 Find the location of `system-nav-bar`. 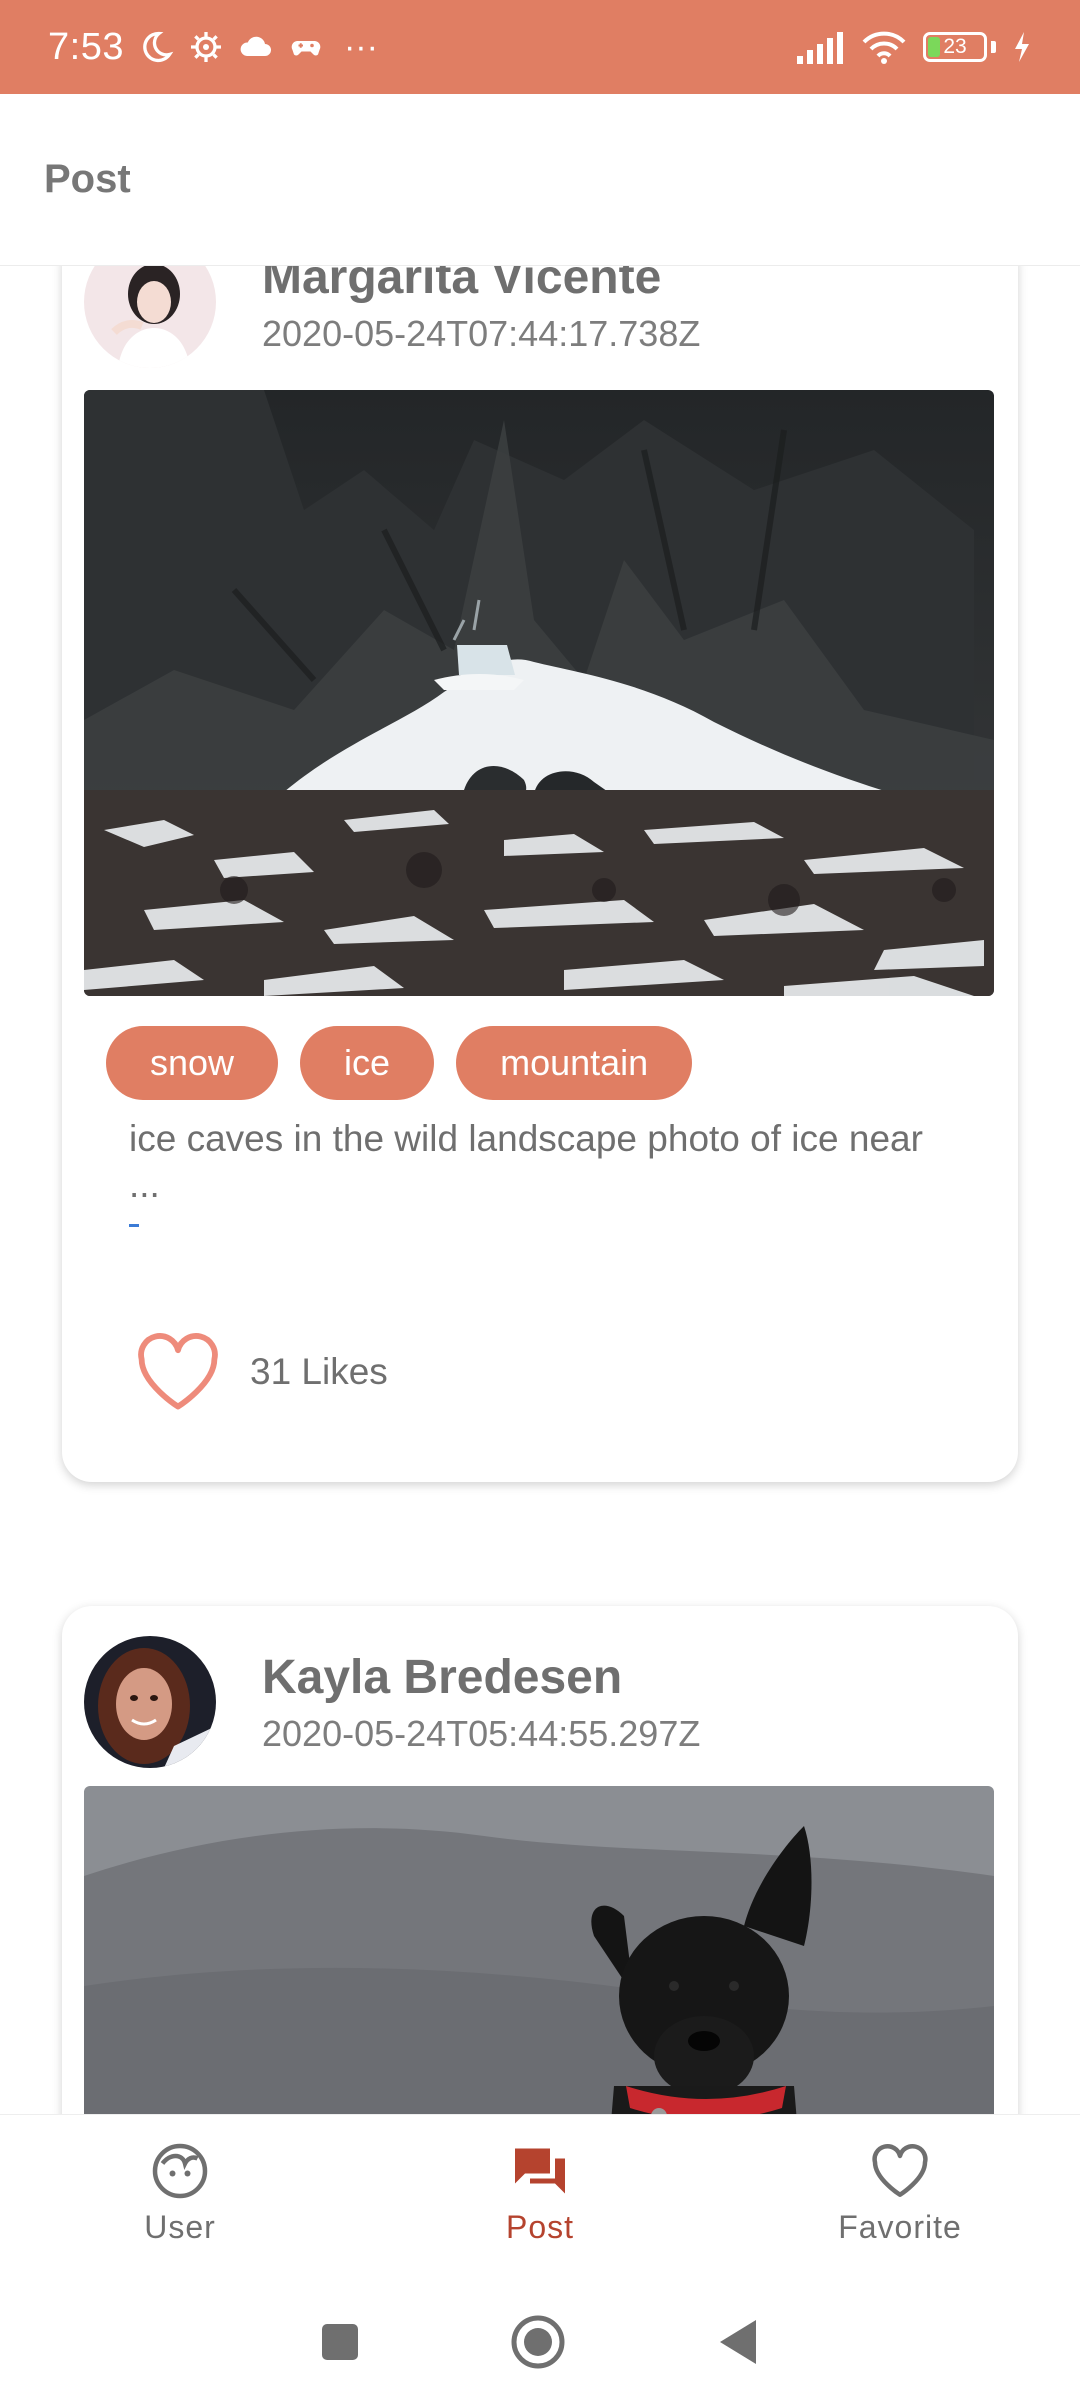

system-nav-bar is located at coordinates (540, 2342).